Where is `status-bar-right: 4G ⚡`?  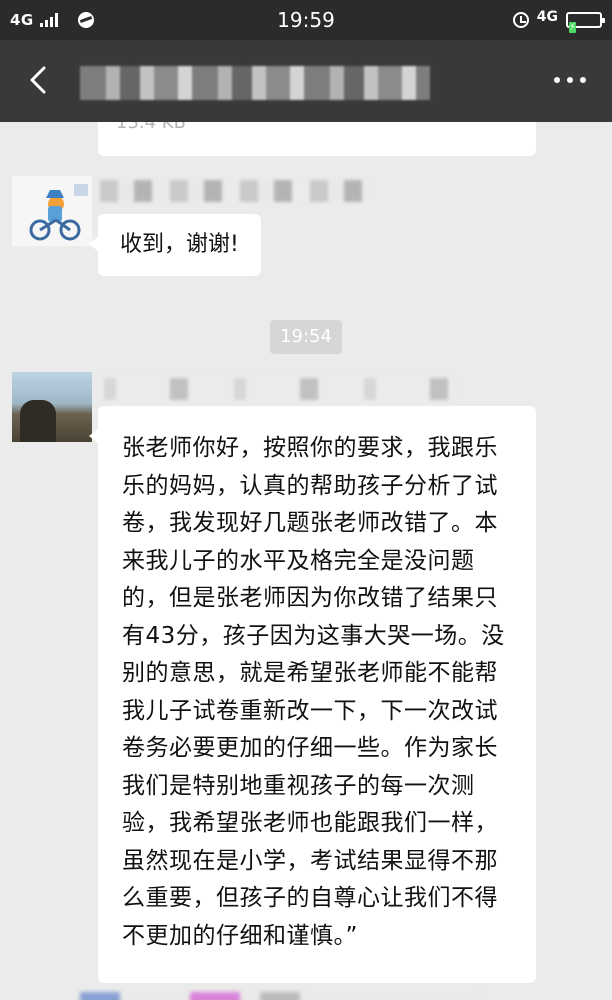
status-bar-right: 4G ⚡ is located at coordinates (558, 20).